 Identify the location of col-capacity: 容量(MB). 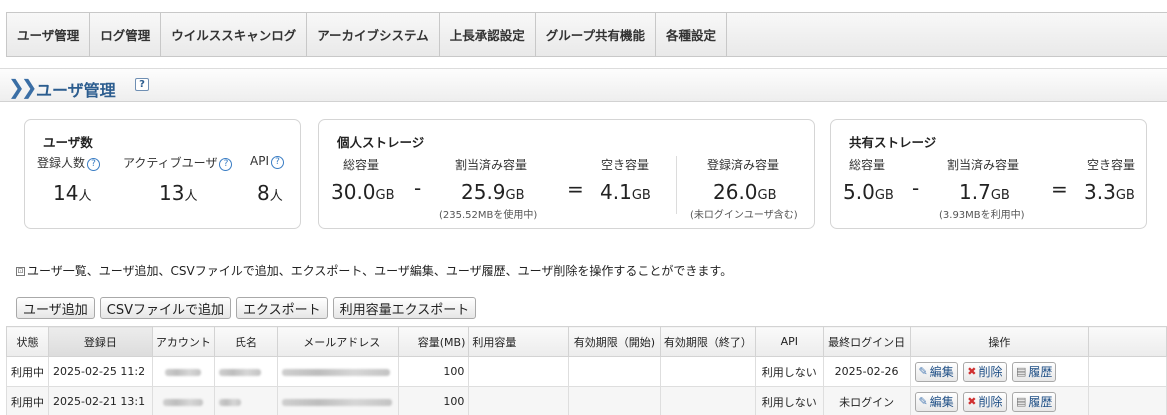
(434, 341).